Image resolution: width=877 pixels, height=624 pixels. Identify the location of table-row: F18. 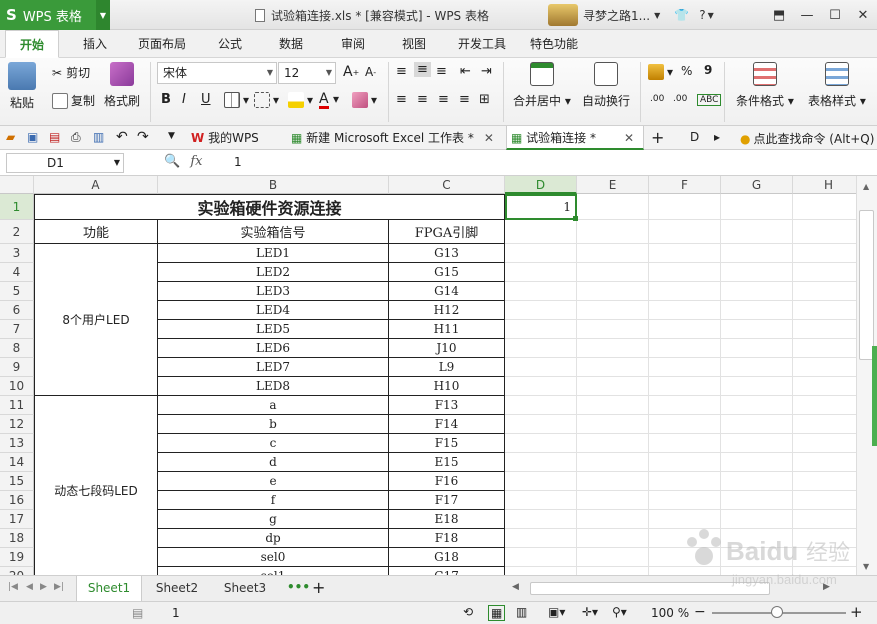
(447, 538).